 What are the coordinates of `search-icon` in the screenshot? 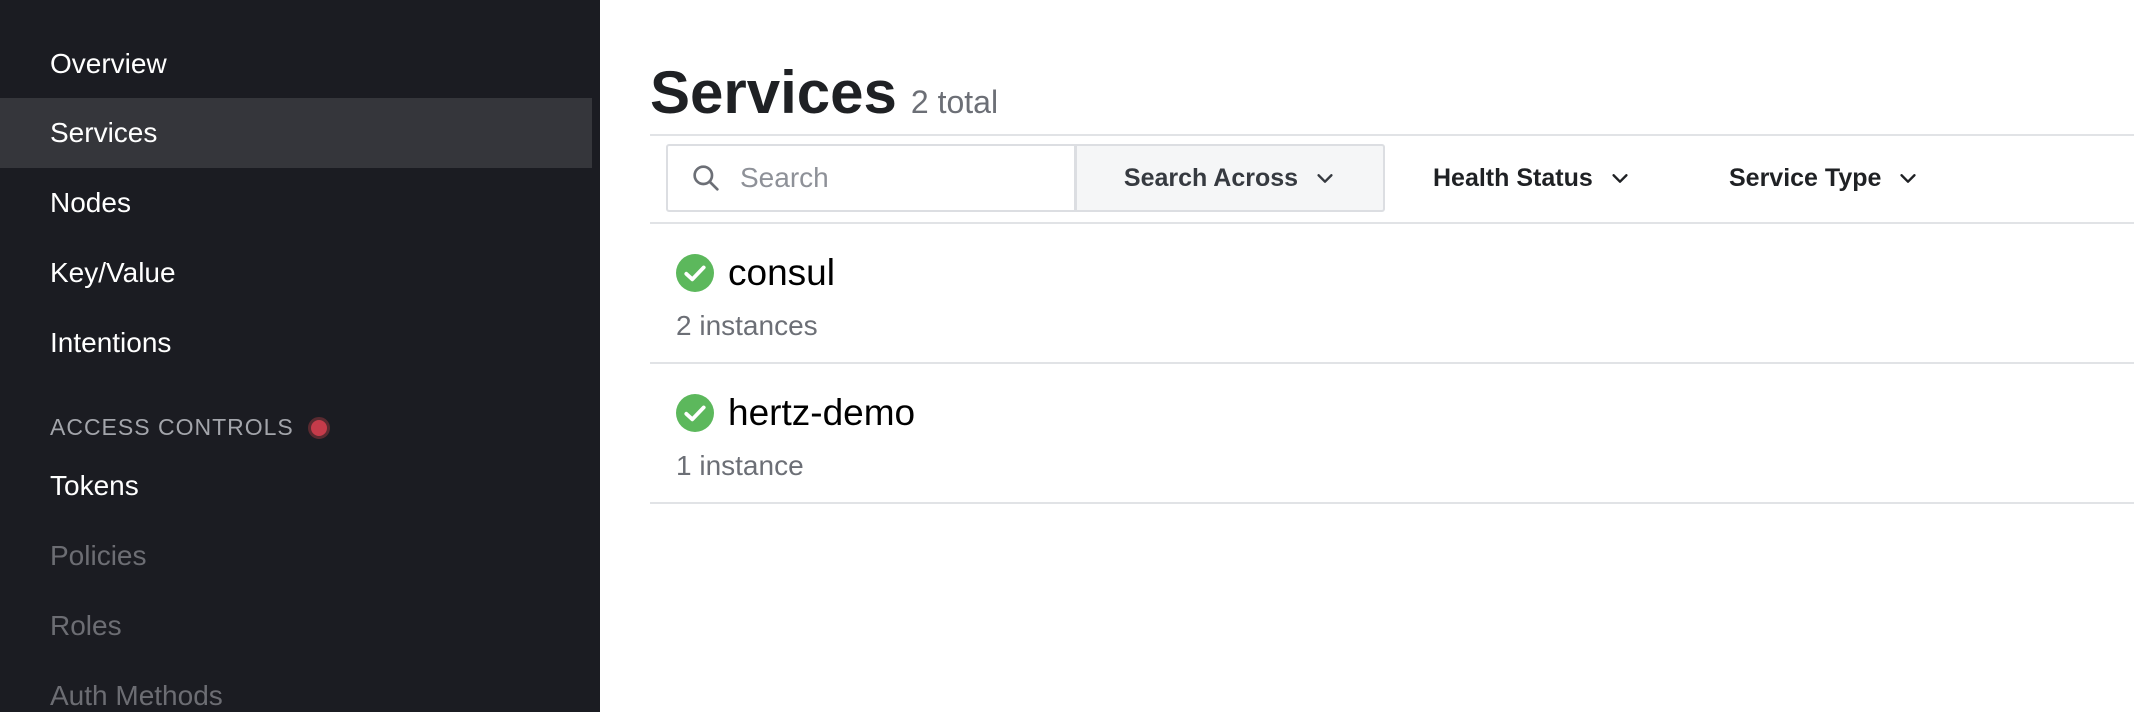 It's located at (706, 178).